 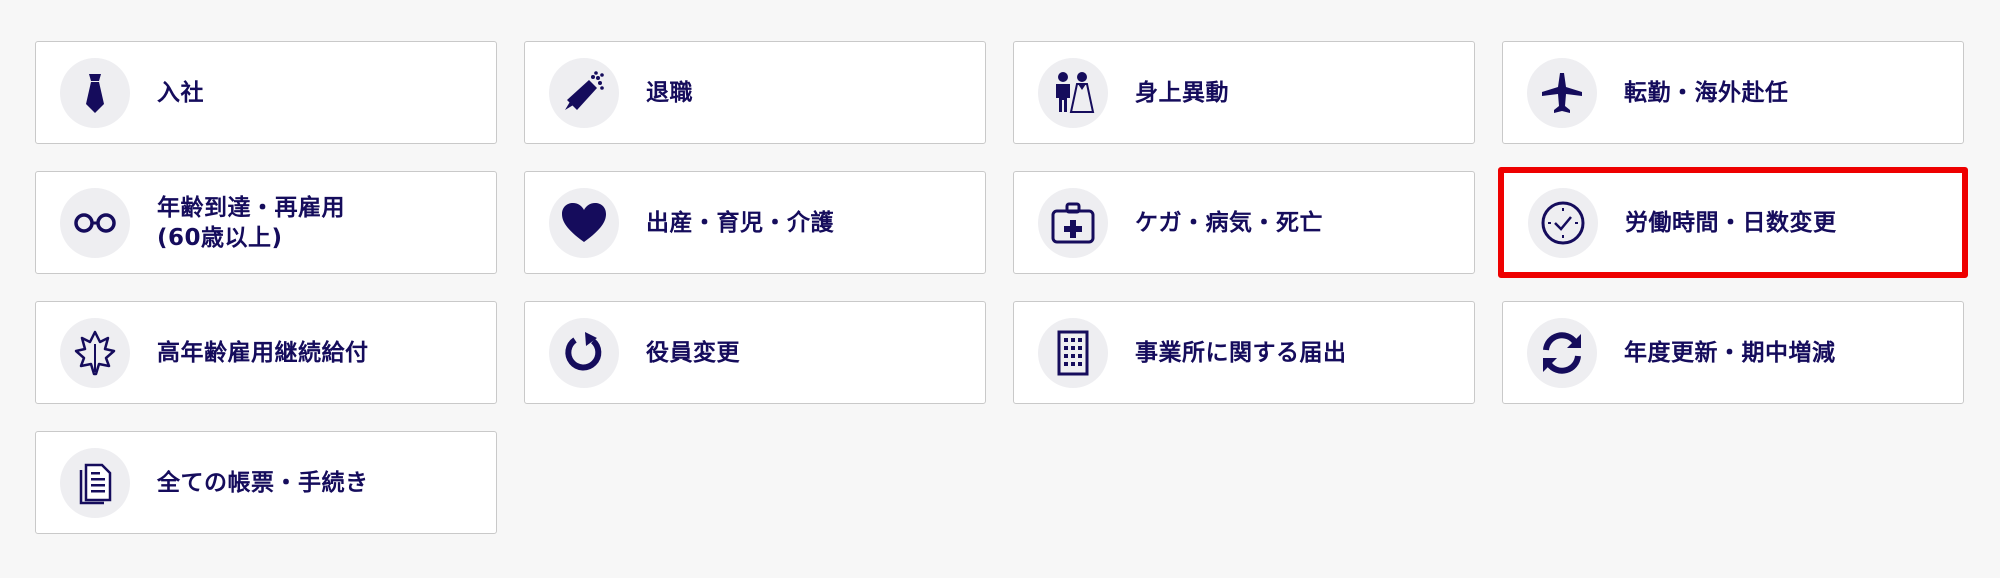 I want to click on maple-leaf-icon, so click(x=95, y=352).